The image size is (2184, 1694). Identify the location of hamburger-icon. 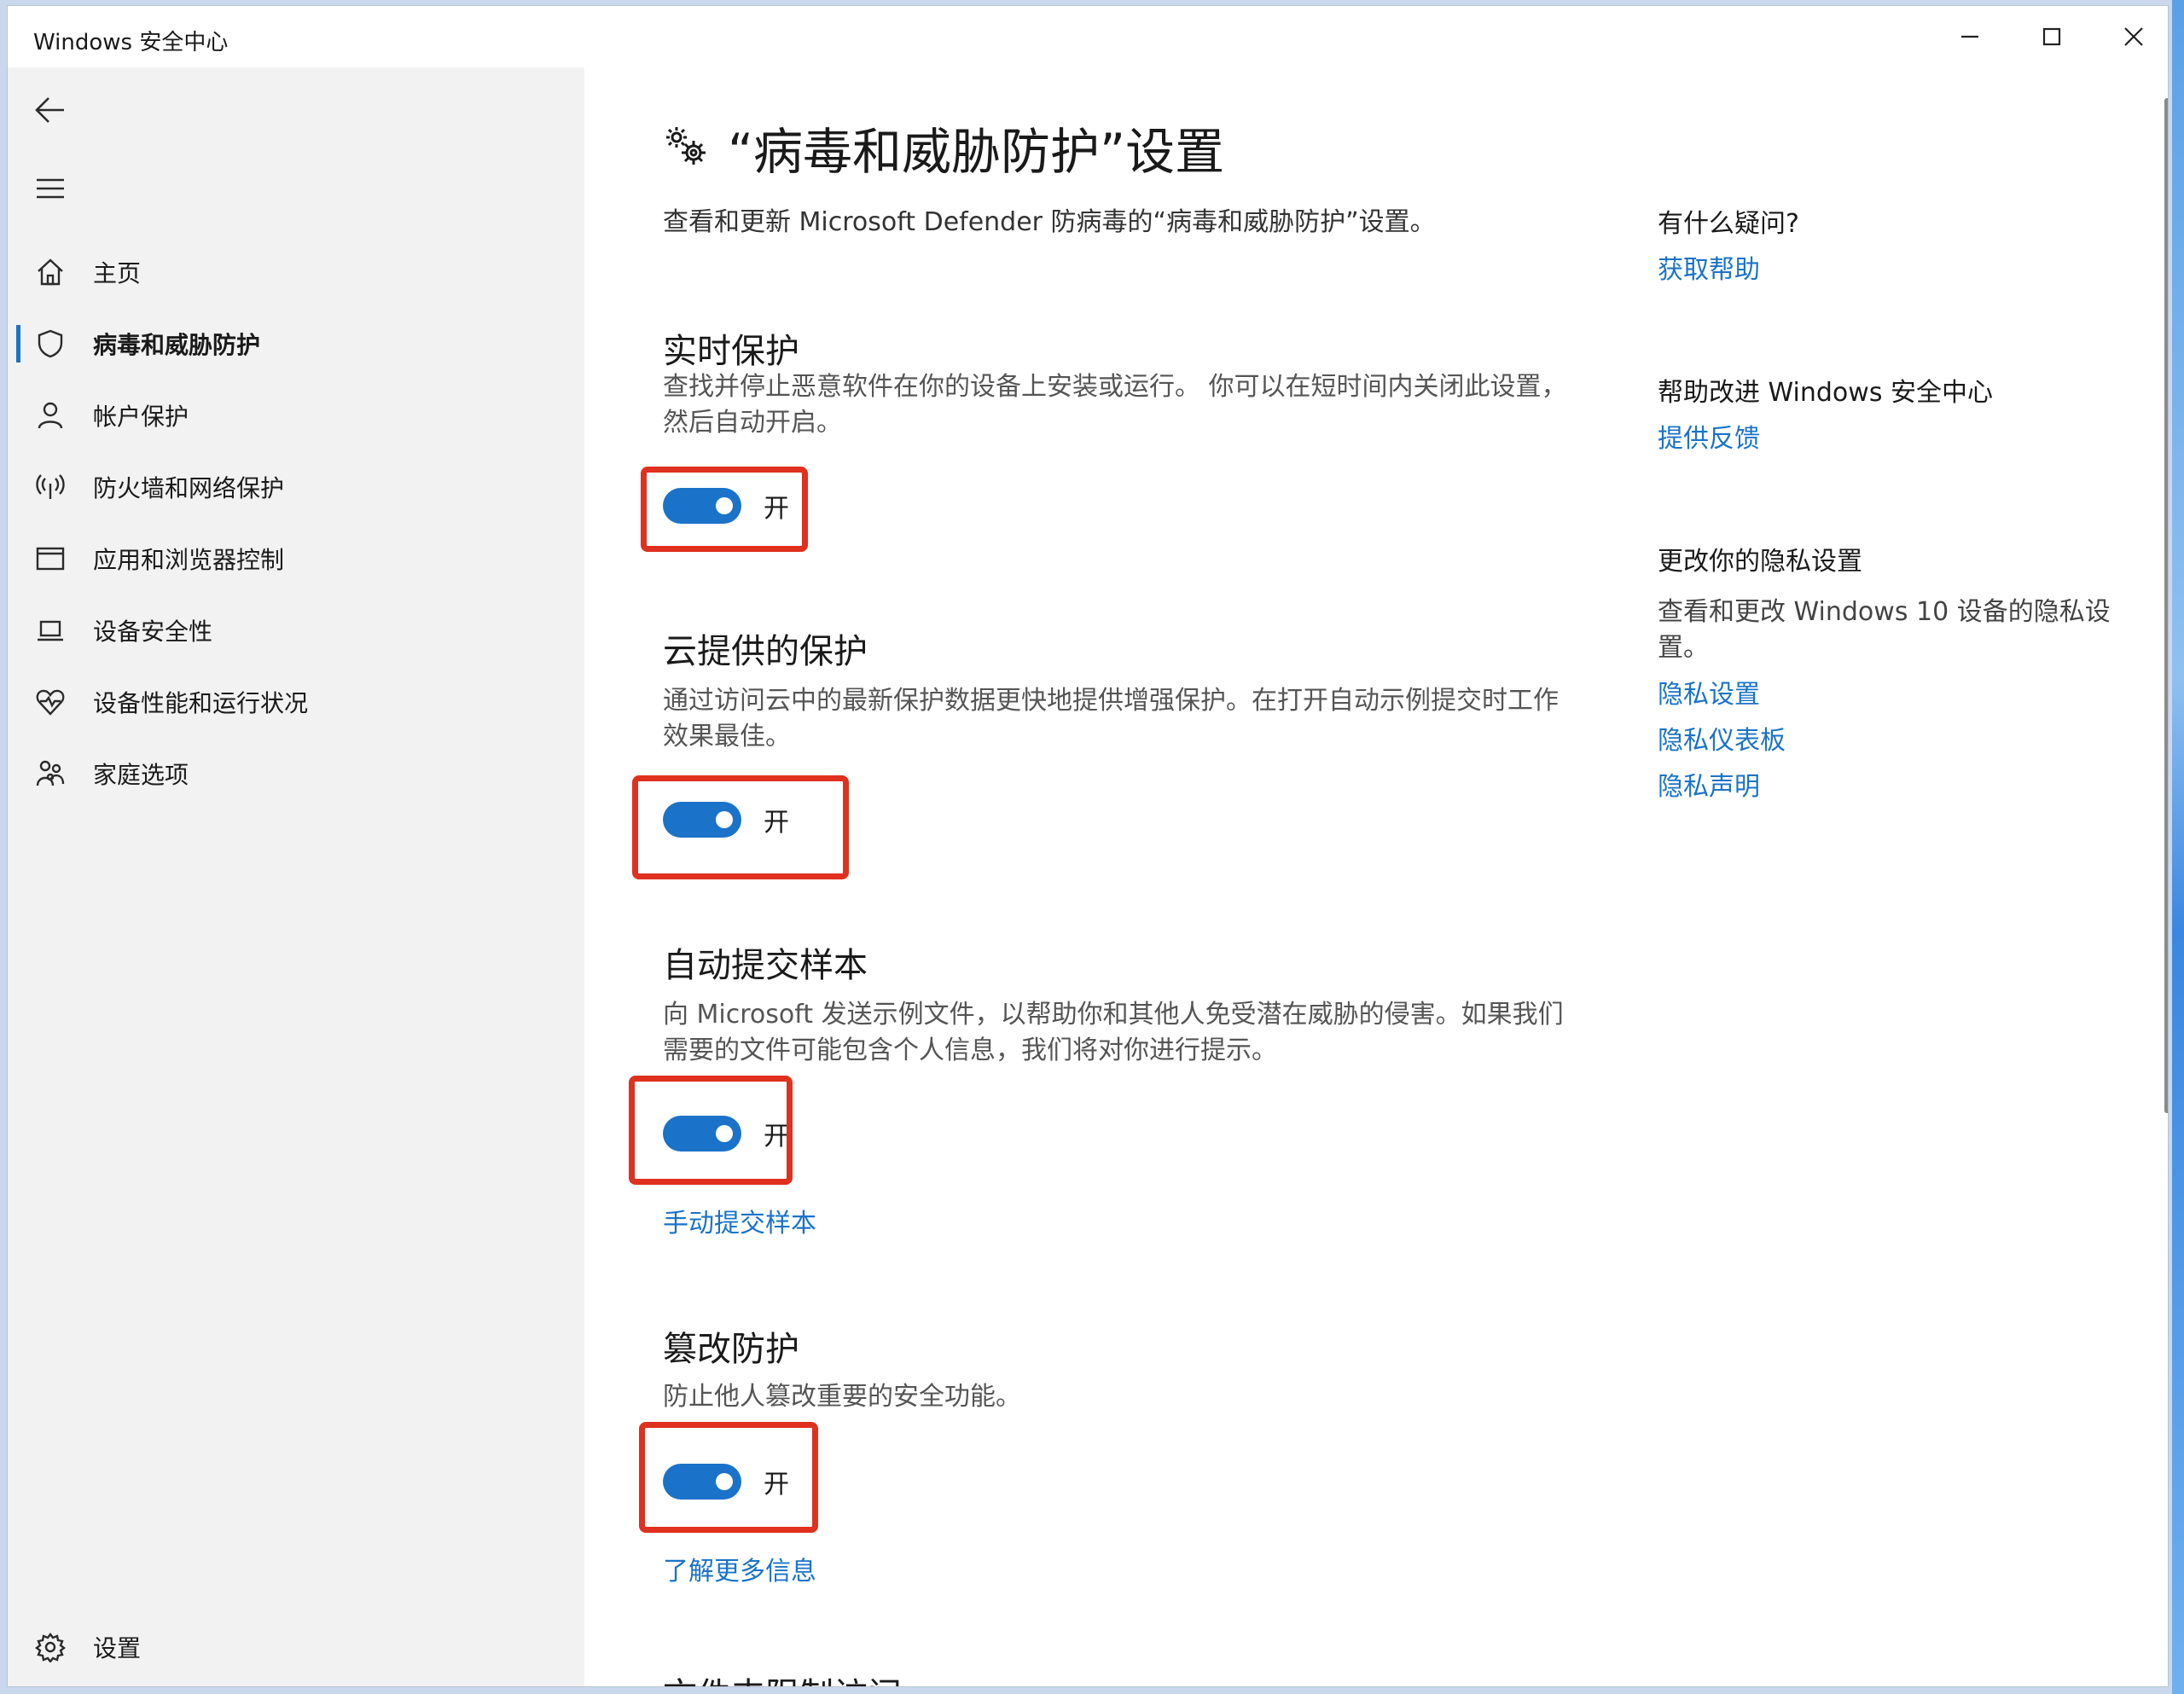
(51, 188).